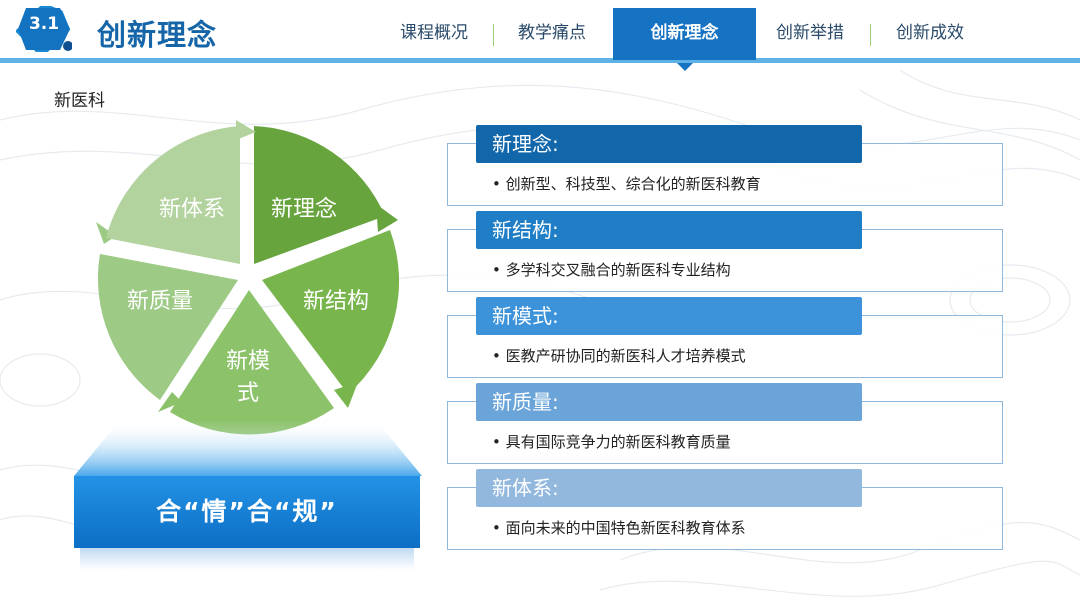 The width and height of the screenshot is (1080, 608). I want to click on system-card-title: 新体系:, so click(669, 488).